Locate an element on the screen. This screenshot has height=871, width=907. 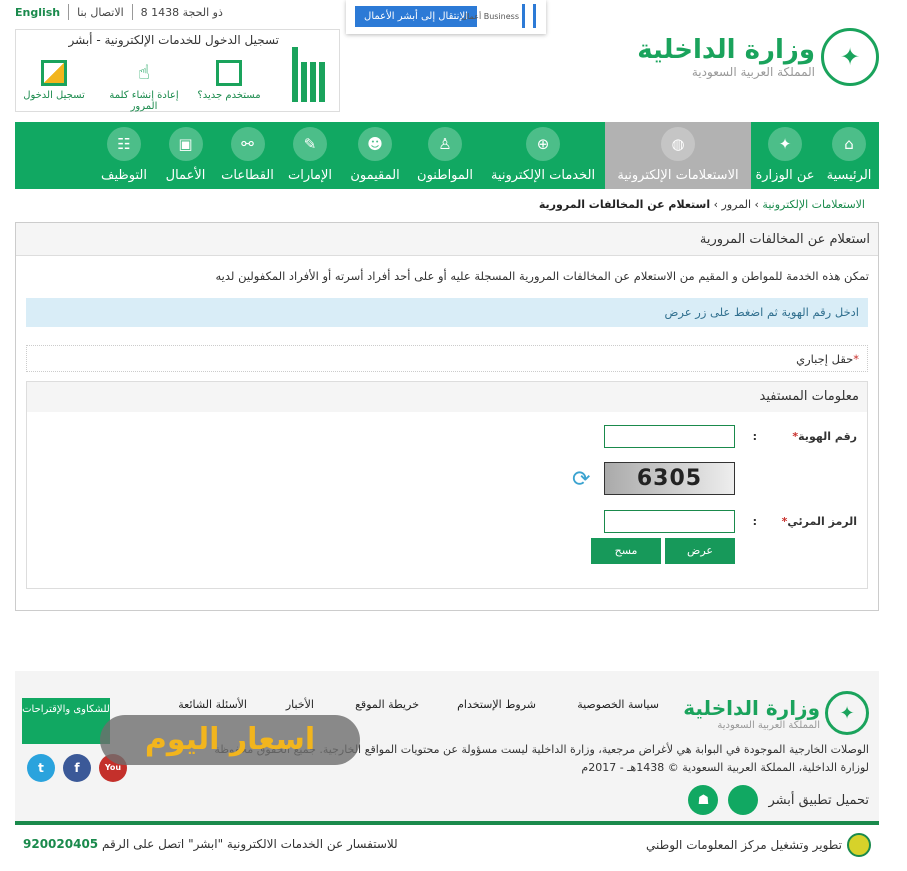
id-number-input is located at coordinates (669, 436).